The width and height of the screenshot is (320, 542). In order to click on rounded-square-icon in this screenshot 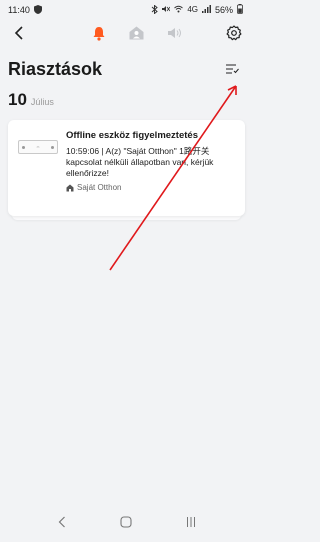, I will do `click(126, 522)`.